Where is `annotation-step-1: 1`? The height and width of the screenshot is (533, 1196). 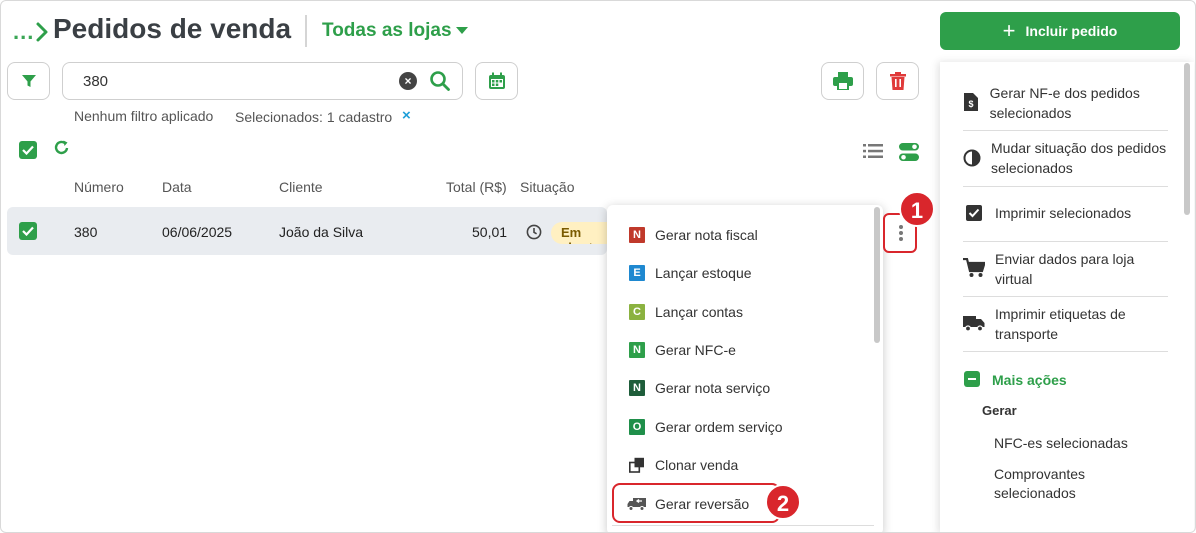 annotation-step-1: 1 is located at coordinates (917, 209).